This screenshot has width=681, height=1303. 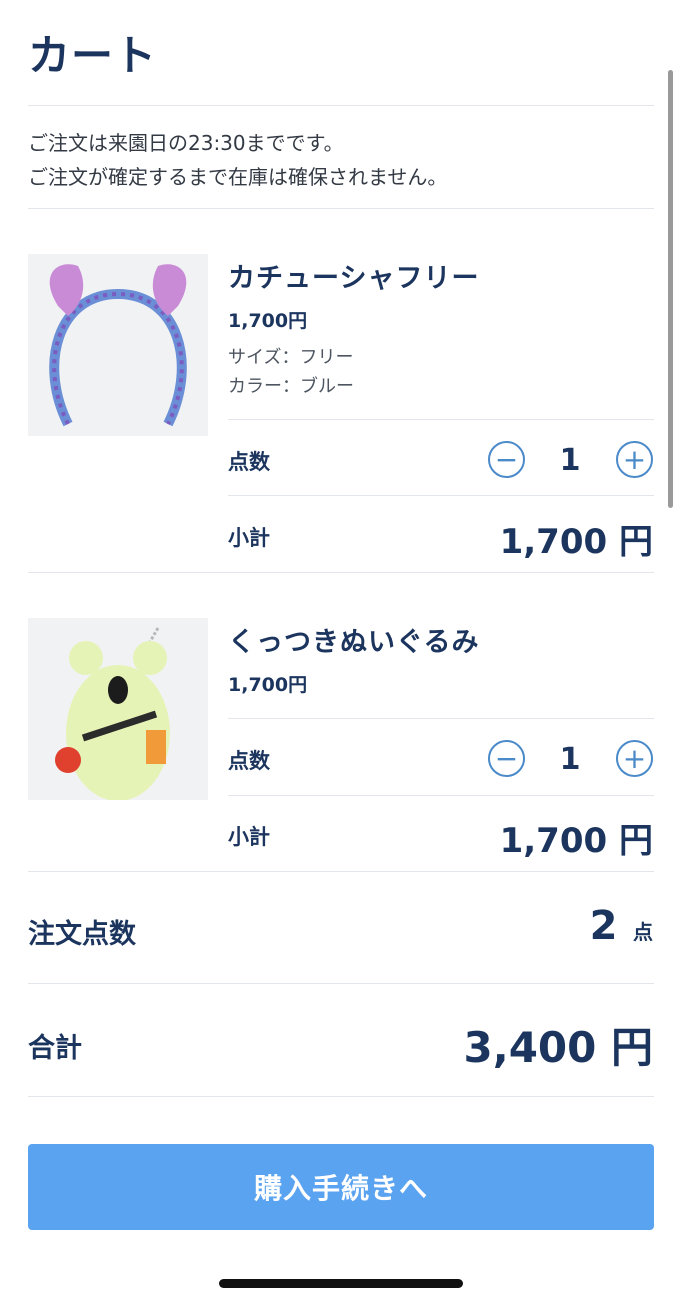 What do you see at coordinates (82, 934) in the screenshot?
I see `order-count-label: 注文点数` at bounding box center [82, 934].